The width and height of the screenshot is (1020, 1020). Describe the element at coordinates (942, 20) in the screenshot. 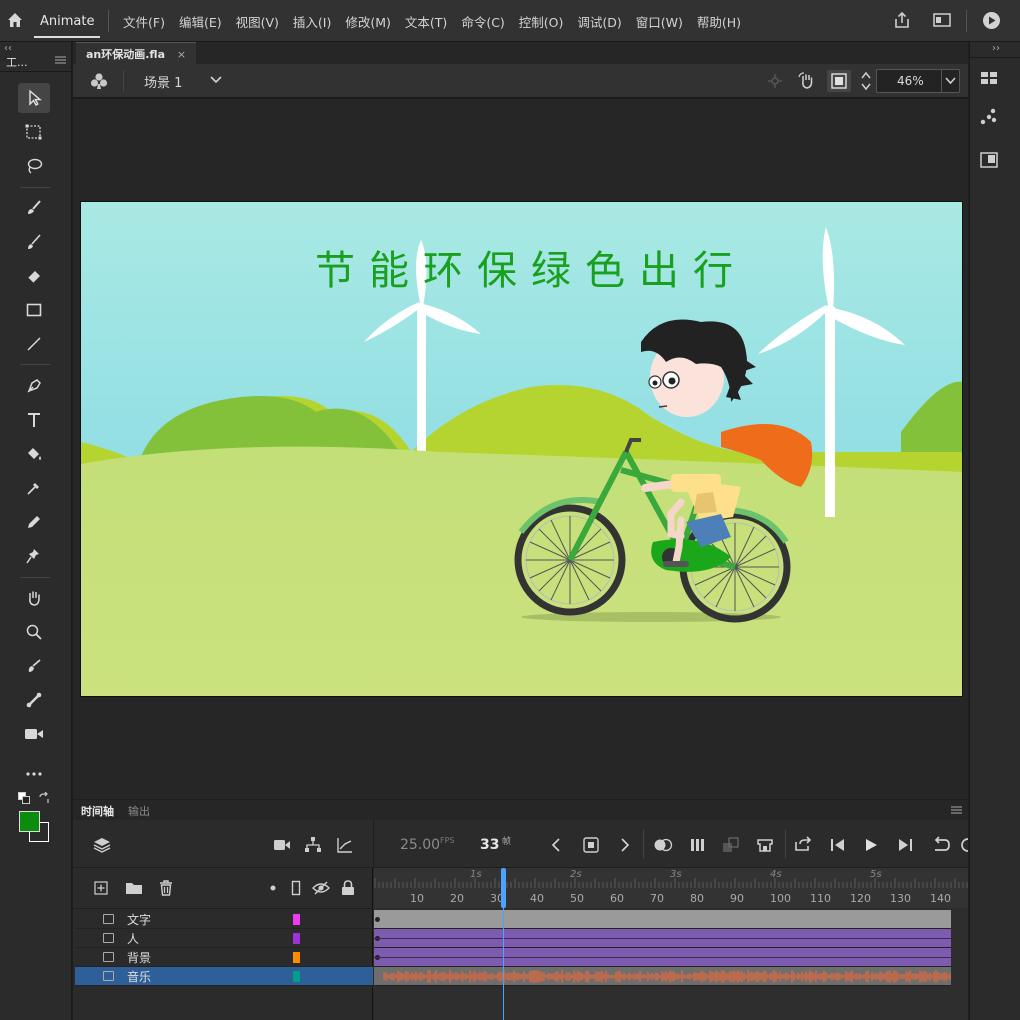

I see `workspace-icon` at that location.